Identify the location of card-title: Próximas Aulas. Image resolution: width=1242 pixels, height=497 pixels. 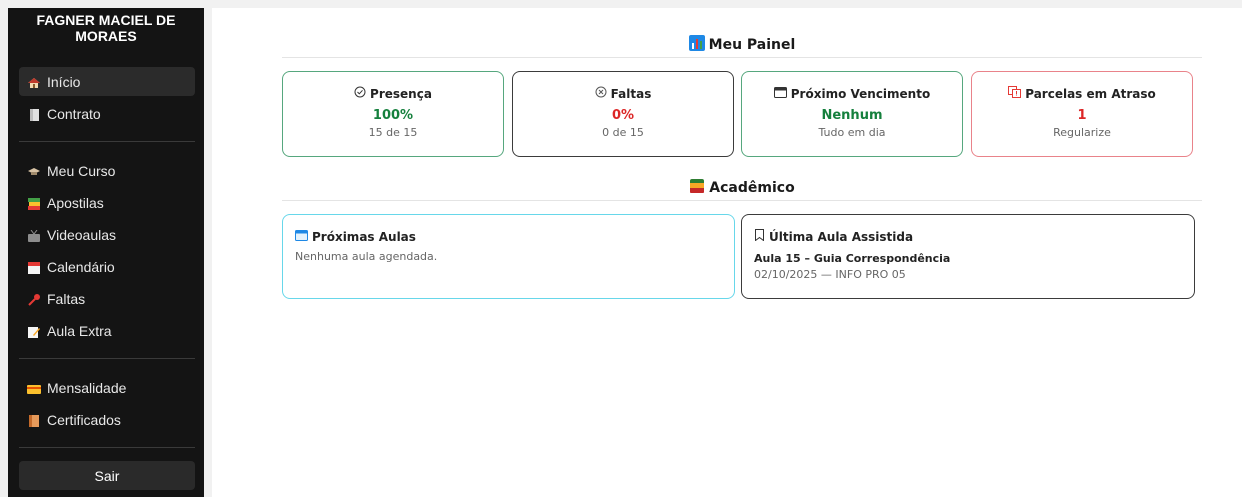
(364, 236).